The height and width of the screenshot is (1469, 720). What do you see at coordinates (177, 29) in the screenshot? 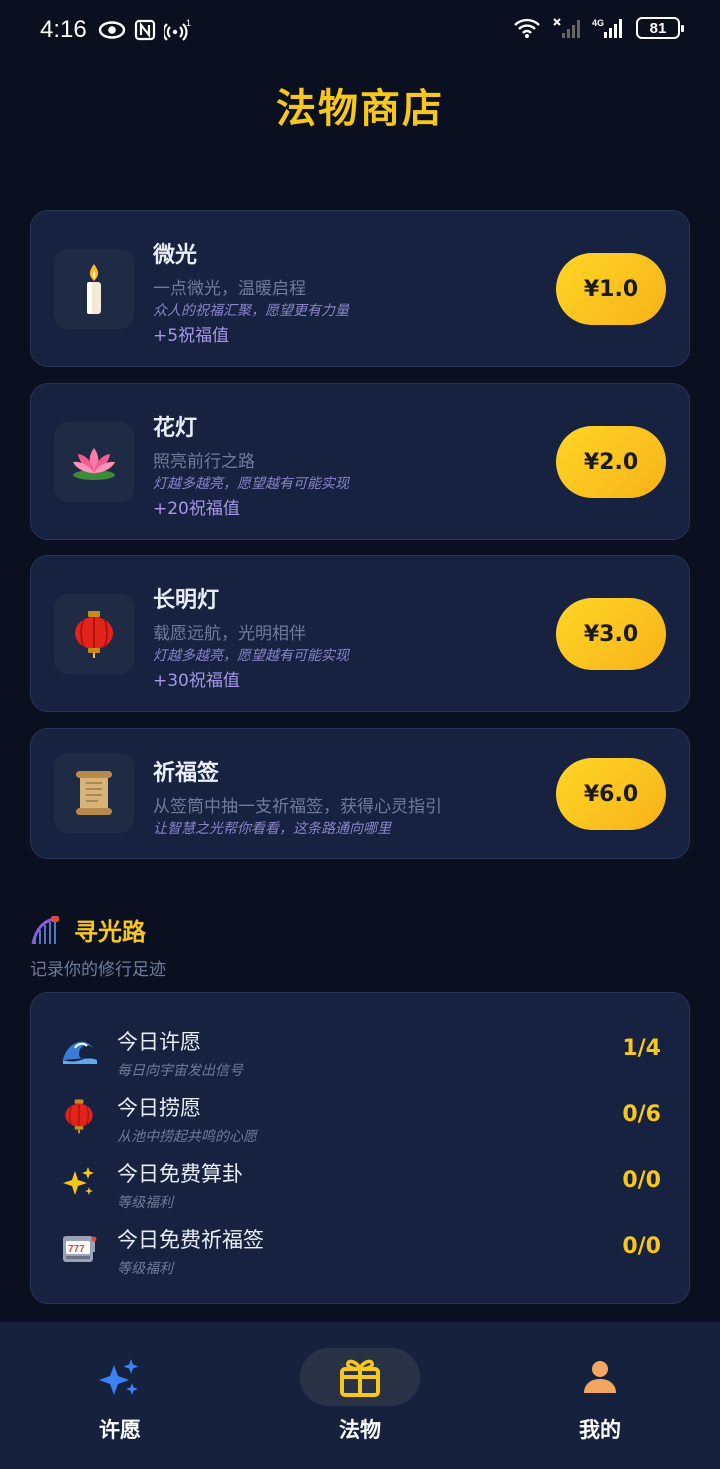
I see `hotspot-icon: 1` at bounding box center [177, 29].